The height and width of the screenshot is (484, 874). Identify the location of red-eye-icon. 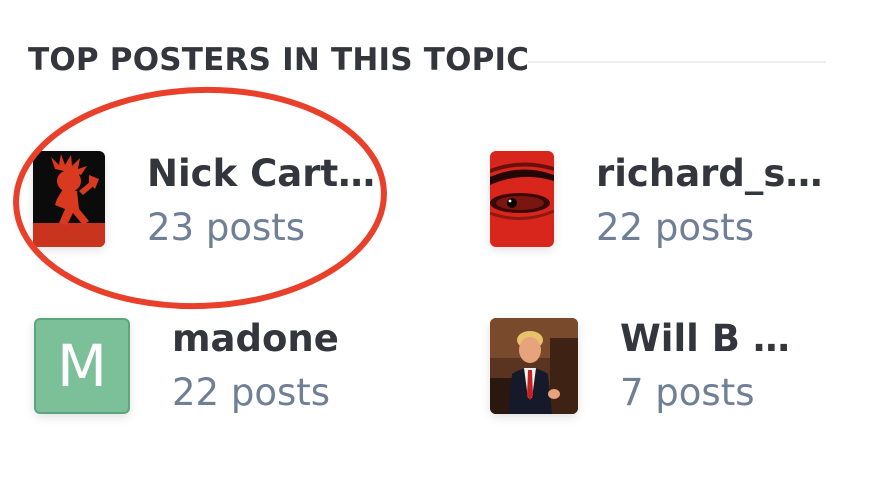
(522, 199).